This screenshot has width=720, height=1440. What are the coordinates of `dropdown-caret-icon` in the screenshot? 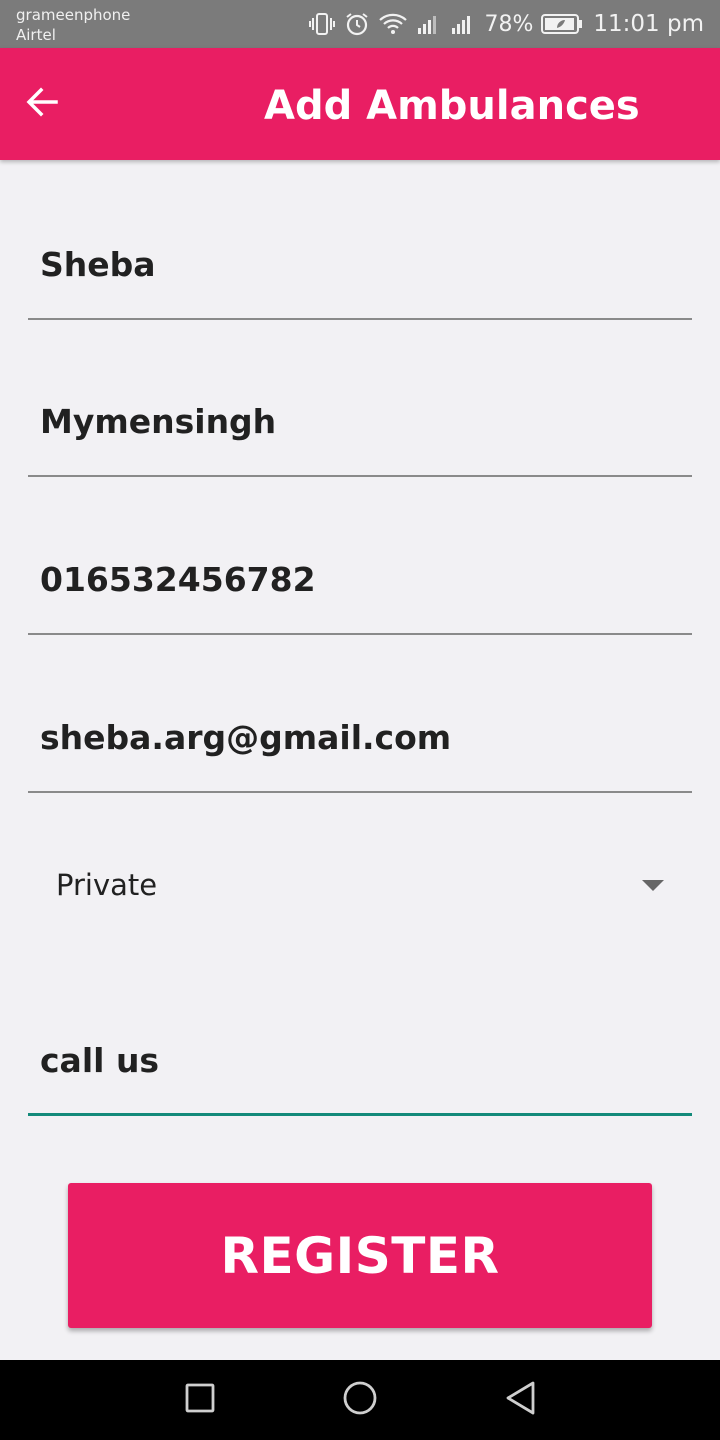 It's located at (653, 885).